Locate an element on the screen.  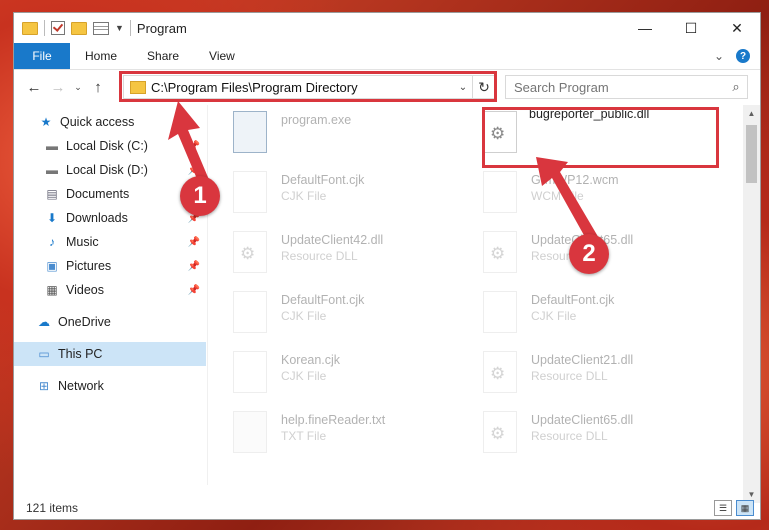
arrow-to-address-bar is located at coordinates (189, 143).